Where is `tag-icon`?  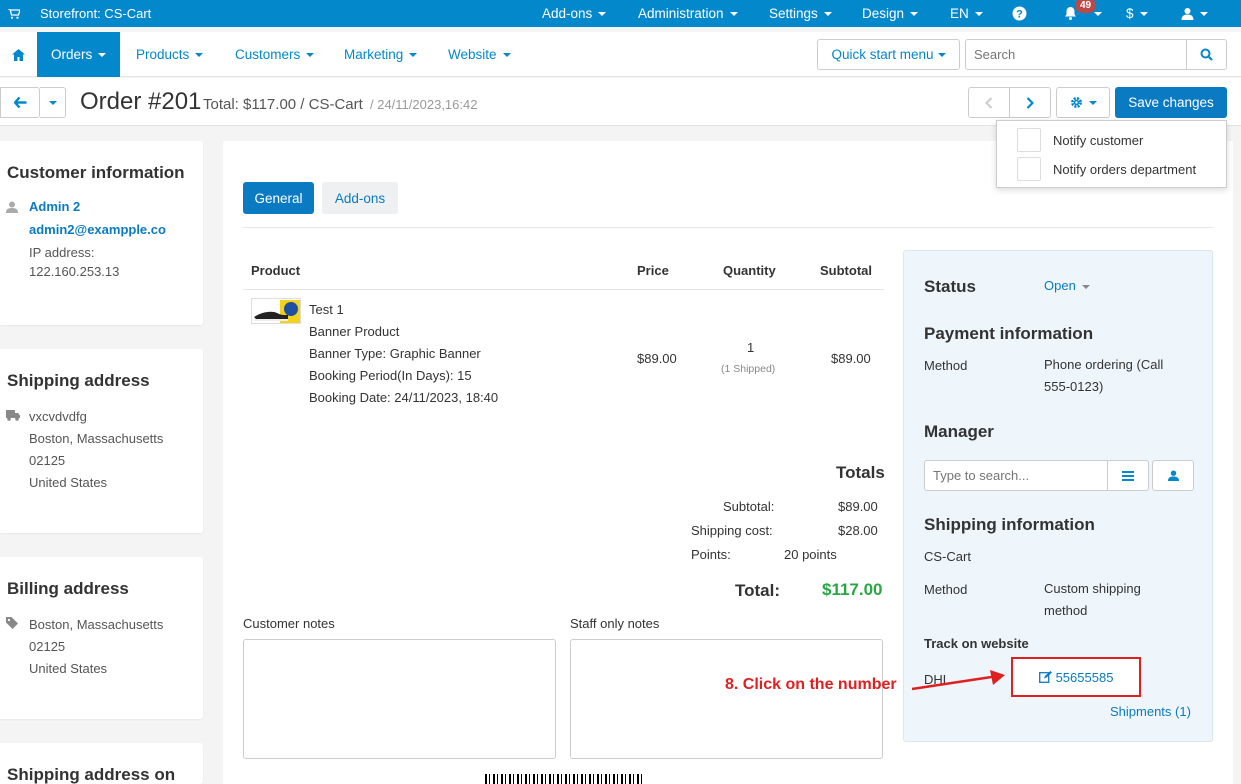
tag-icon is located at coordinates (12, 623).